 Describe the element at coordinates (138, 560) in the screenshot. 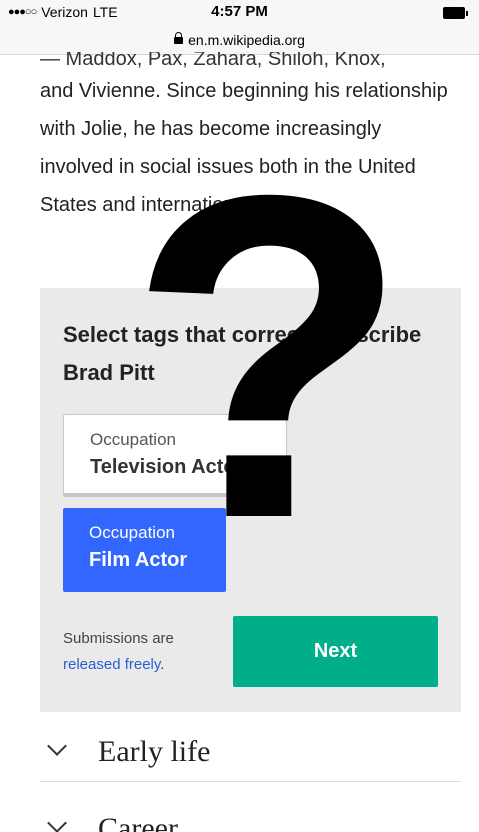

I see `tag-value: Film Actor` at that location.